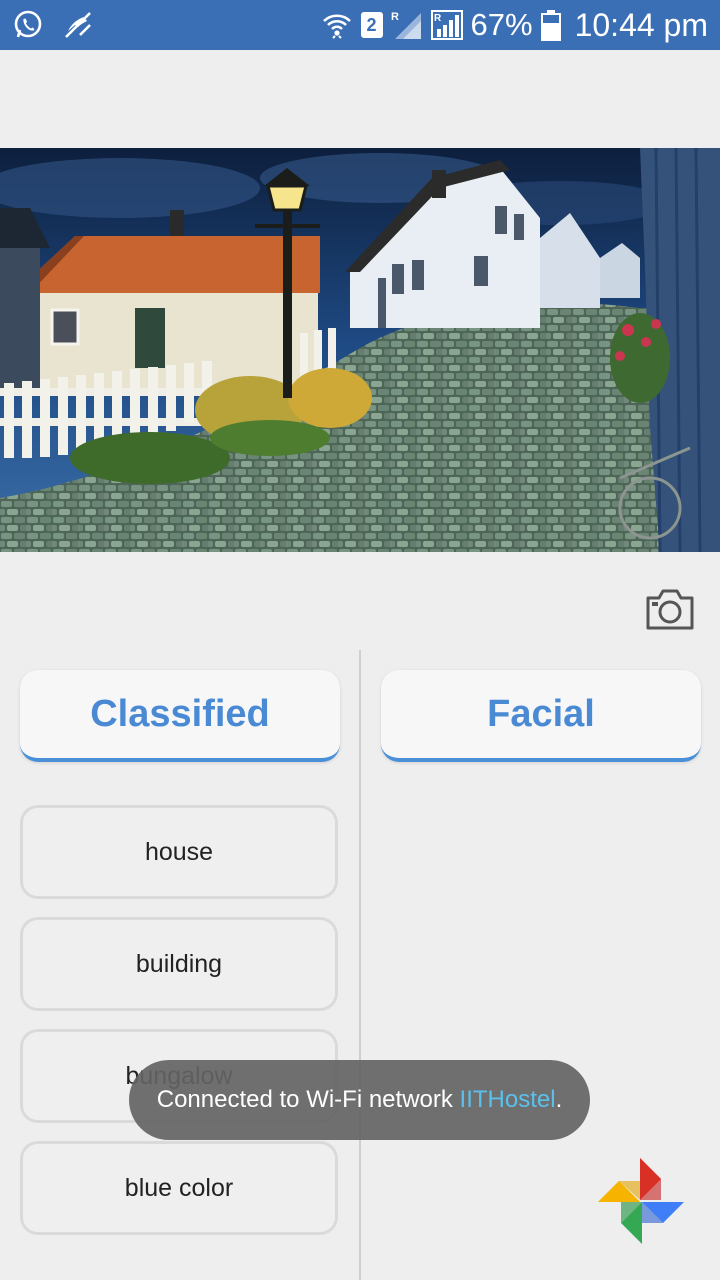 The width and height of the screenshot is (720, 1280). I want to click on photos-pinwheel-icon, so click(641, 1201).